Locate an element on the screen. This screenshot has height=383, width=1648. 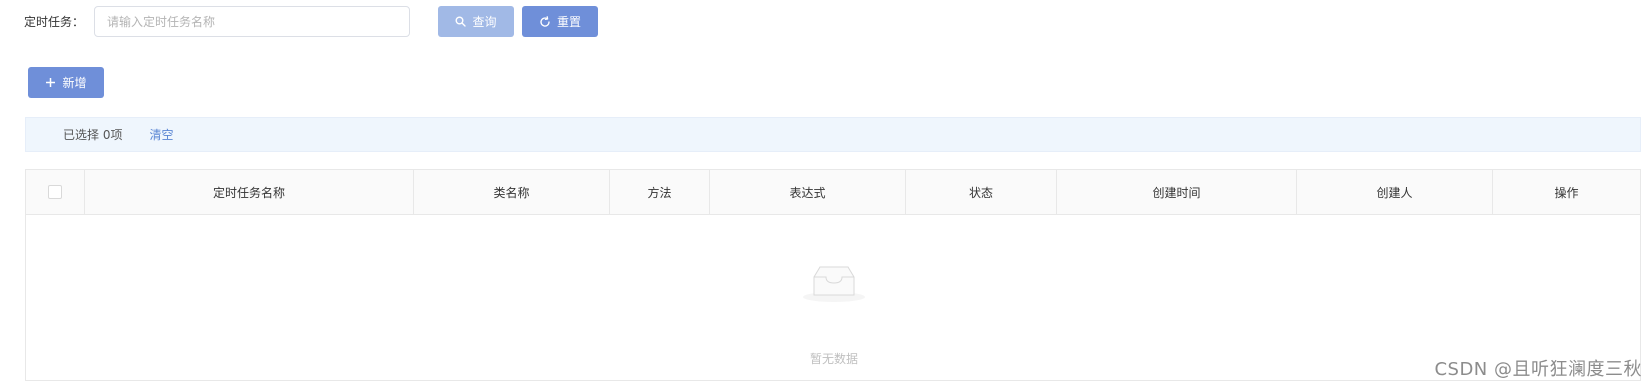
selection-info-bar: 已选择 0项 清空 is located at coordinates (833, 134).